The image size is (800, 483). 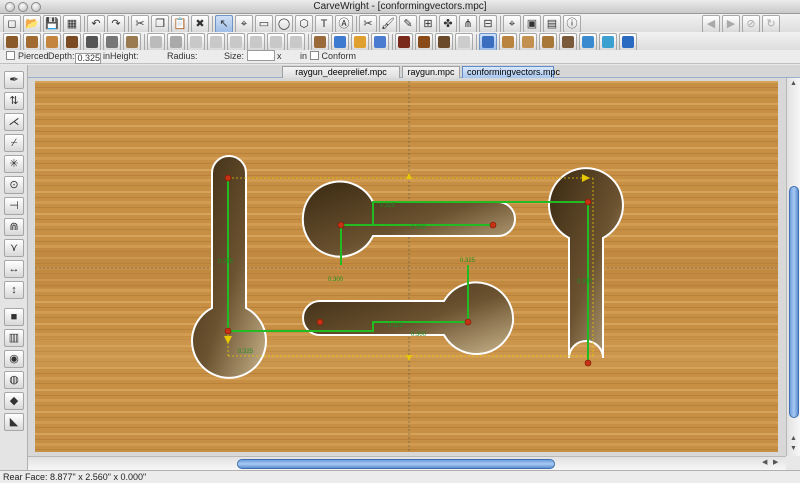 I want to click on fit-board-button, so click(x=628, y=42).